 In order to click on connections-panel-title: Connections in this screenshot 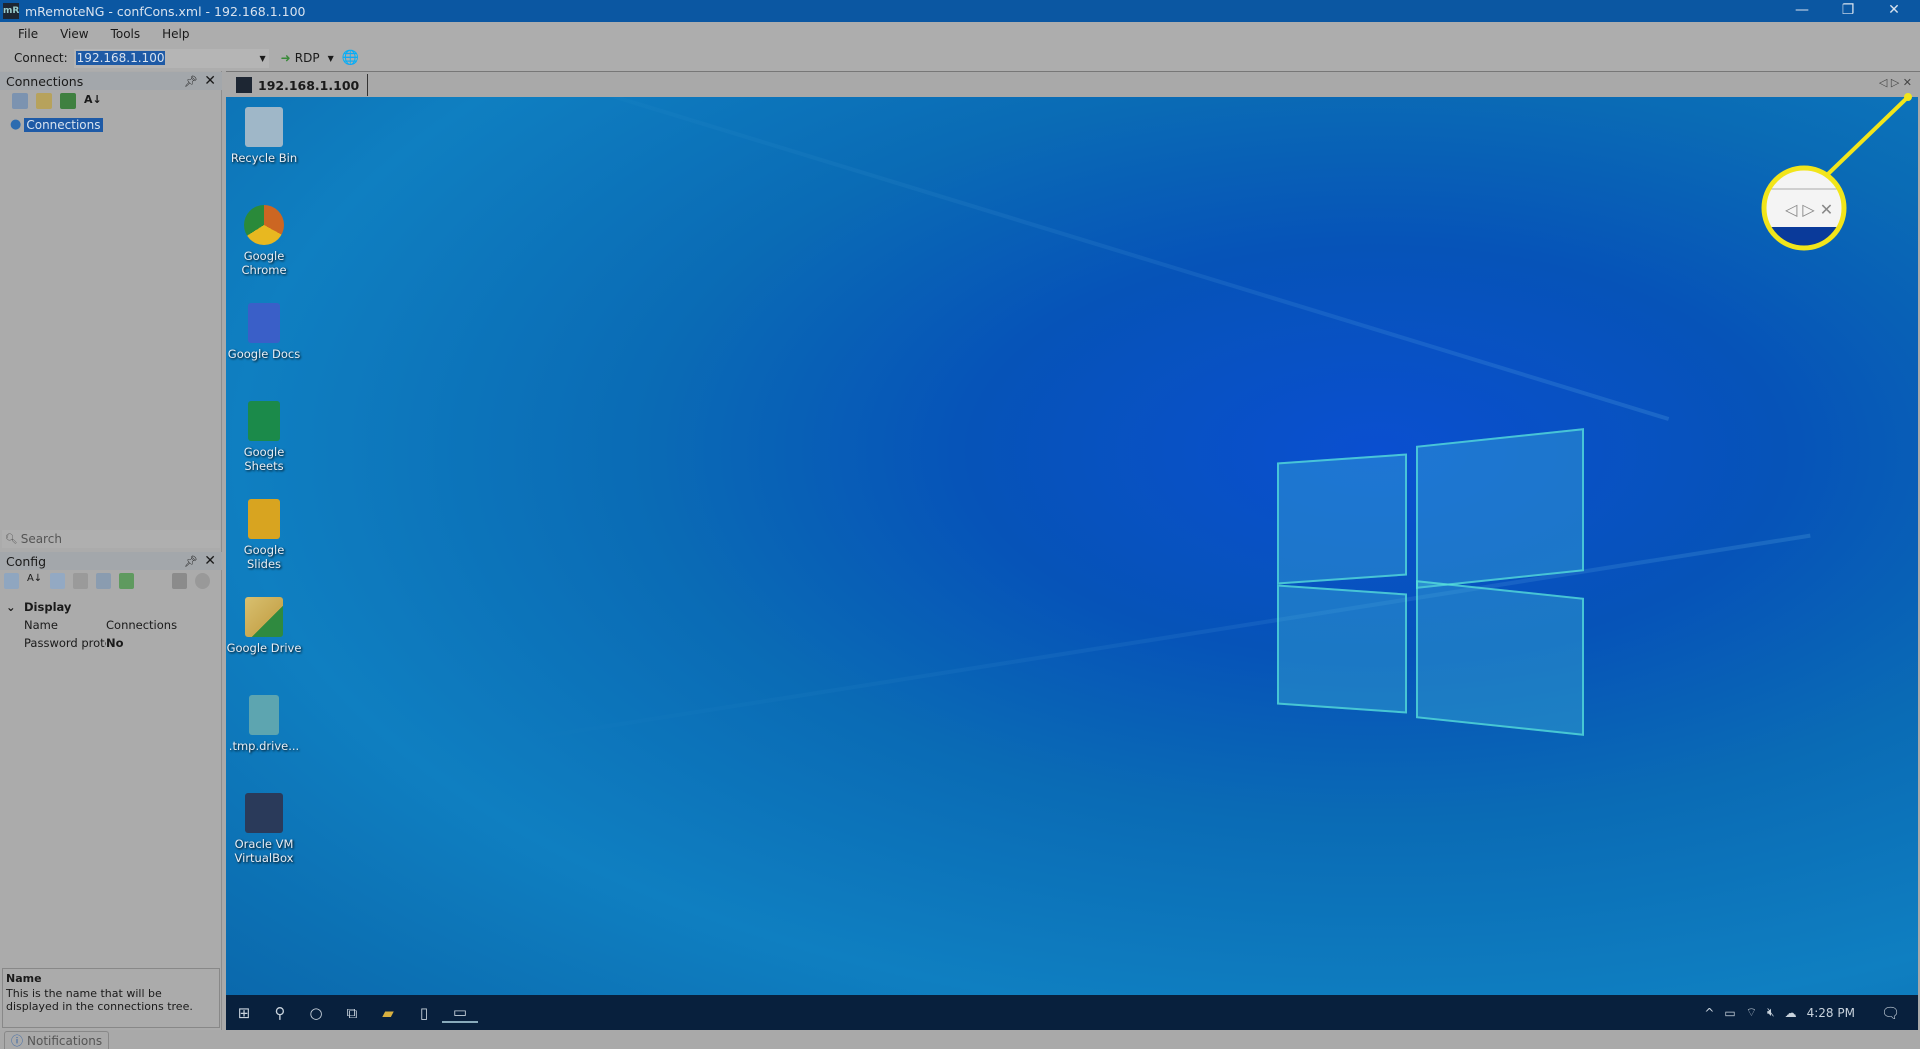, I will do `click(45, 81)`.